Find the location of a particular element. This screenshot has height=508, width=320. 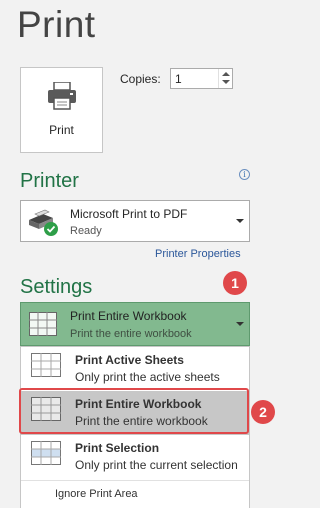

printer-name: Microsoft Print to PDF is located at coordinates (129, 214).